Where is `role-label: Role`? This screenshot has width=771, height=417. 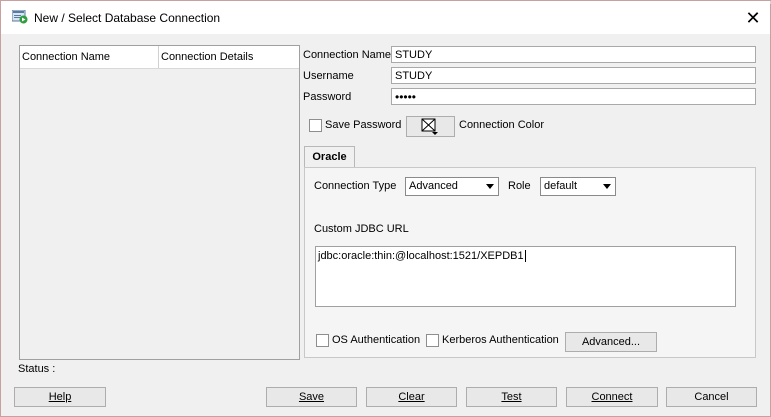
role-label: Role is located at coordinates (519, 186).